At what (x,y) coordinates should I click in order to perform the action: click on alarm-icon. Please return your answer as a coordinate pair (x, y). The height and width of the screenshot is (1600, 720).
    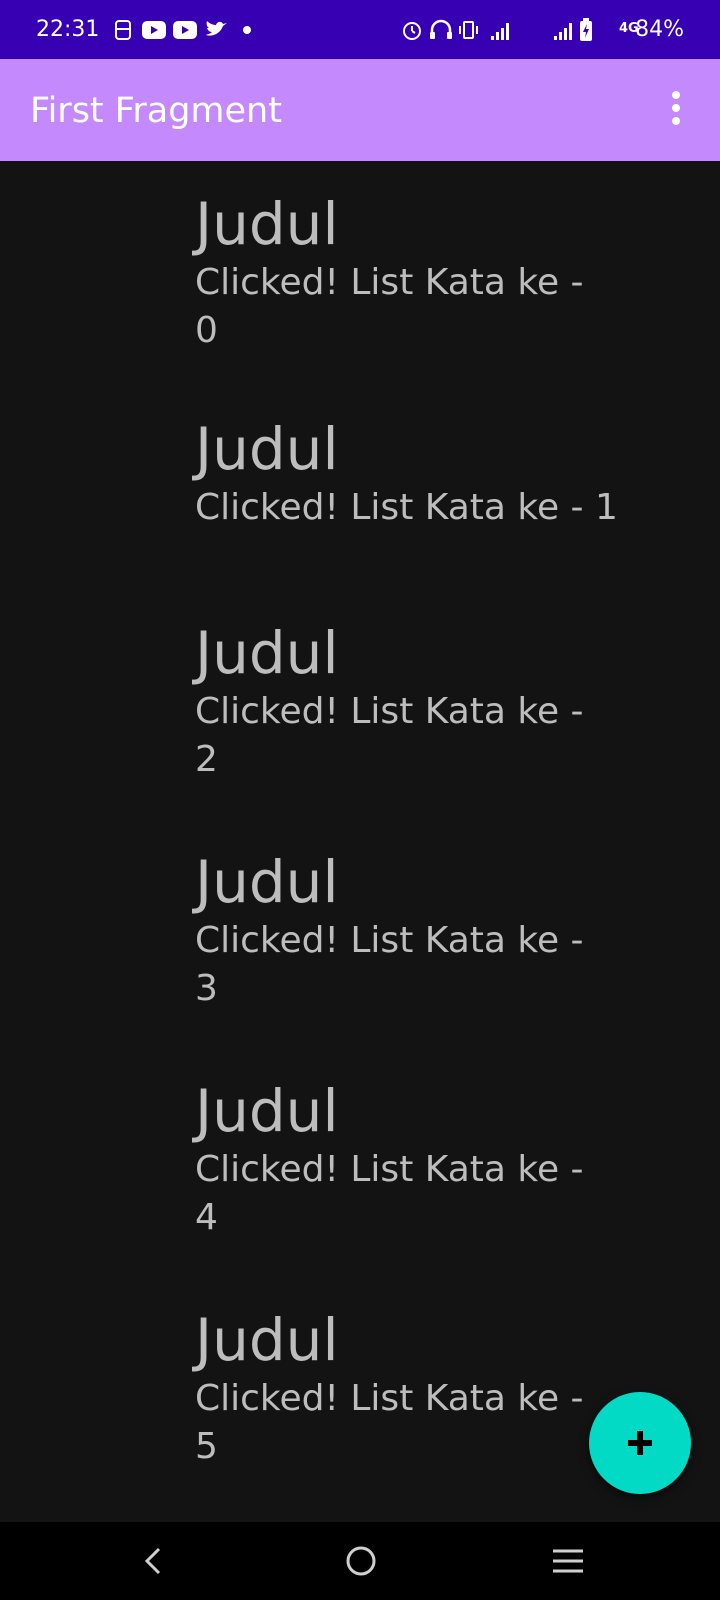
    Looking at the image, I should click on (412, 31).